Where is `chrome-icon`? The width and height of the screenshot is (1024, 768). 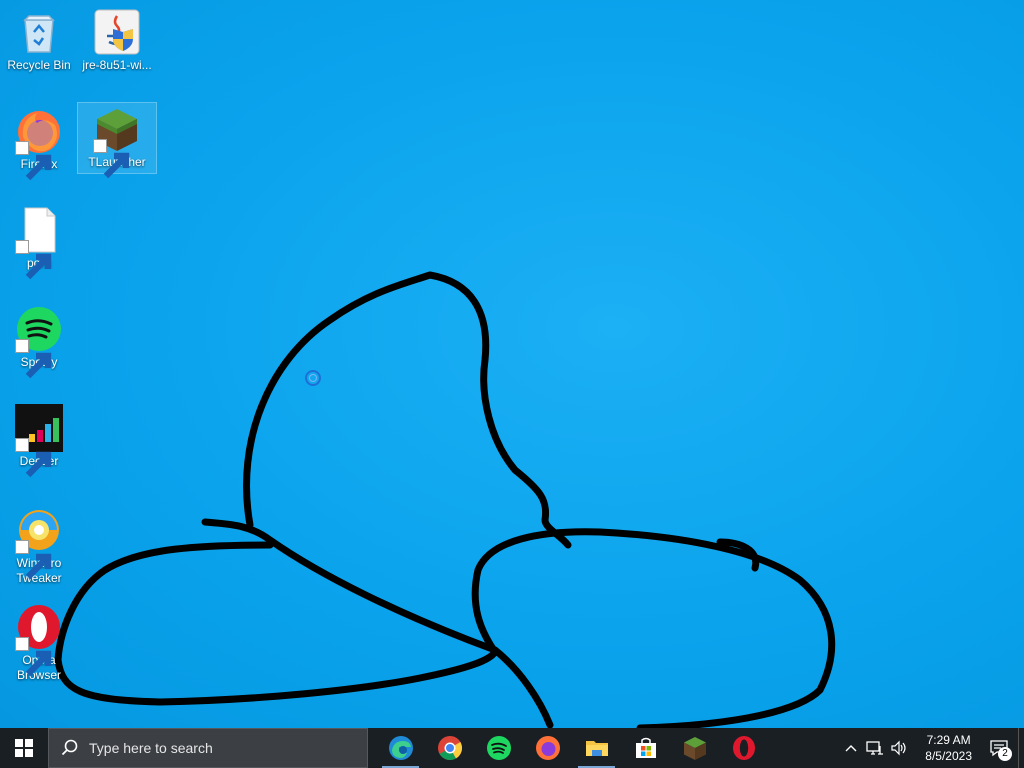
chrome-icon is located at coordinates (449, 748).